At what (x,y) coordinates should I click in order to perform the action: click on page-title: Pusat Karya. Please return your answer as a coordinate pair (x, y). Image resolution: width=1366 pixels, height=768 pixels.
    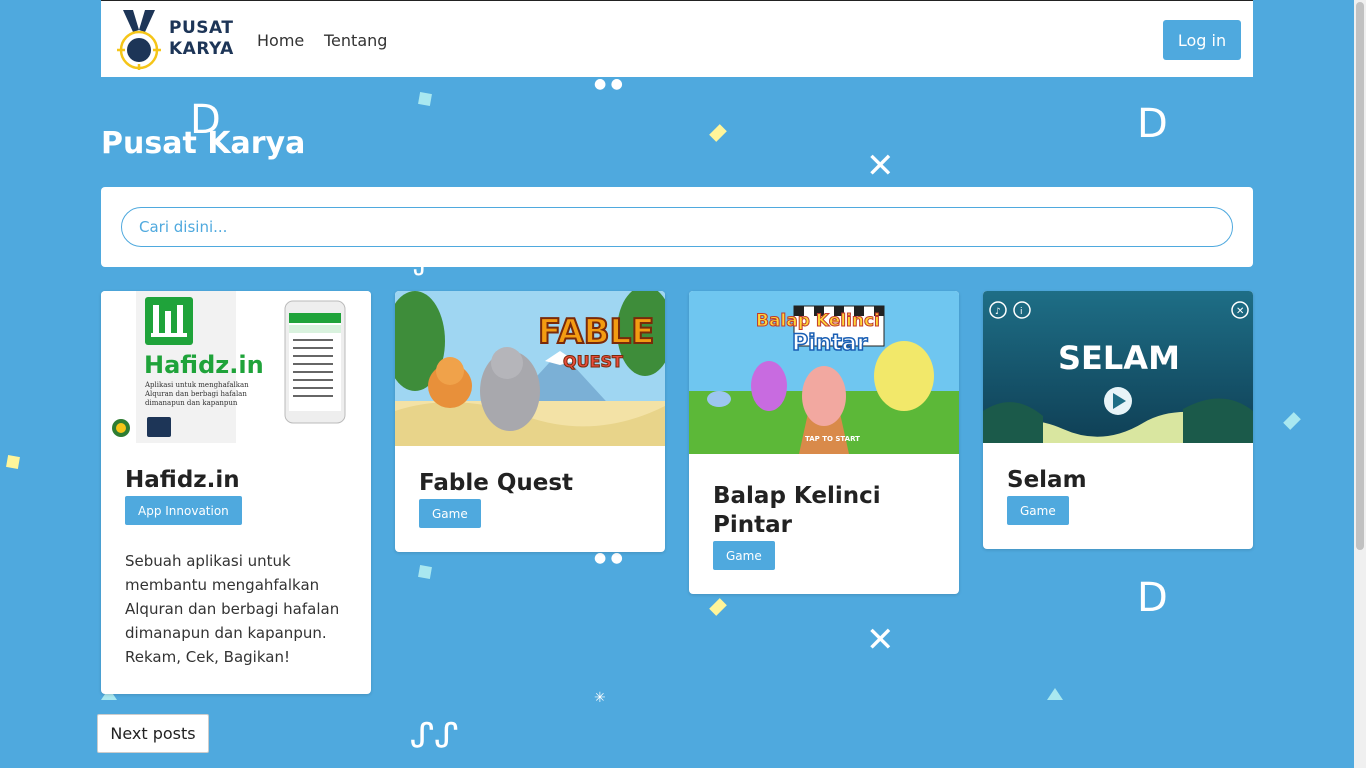
    Looking at the image, I should click on (203, 143).